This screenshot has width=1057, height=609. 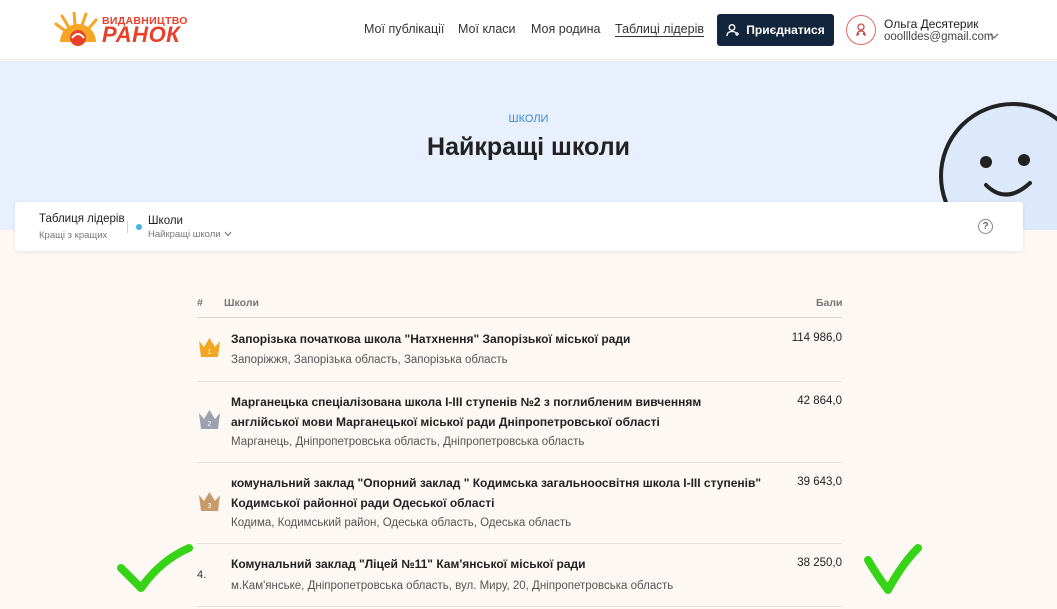 I want to click on join-button-label: Приєднатися, so click(x=785, y=30).